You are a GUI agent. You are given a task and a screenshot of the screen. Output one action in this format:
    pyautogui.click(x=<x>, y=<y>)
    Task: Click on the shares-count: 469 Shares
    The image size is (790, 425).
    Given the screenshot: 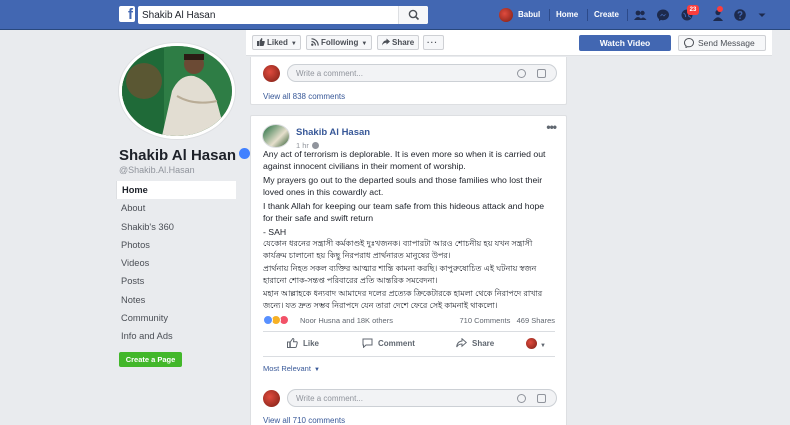 What is the action you would take?
    pyautogui.click(x=536, y=320)
    